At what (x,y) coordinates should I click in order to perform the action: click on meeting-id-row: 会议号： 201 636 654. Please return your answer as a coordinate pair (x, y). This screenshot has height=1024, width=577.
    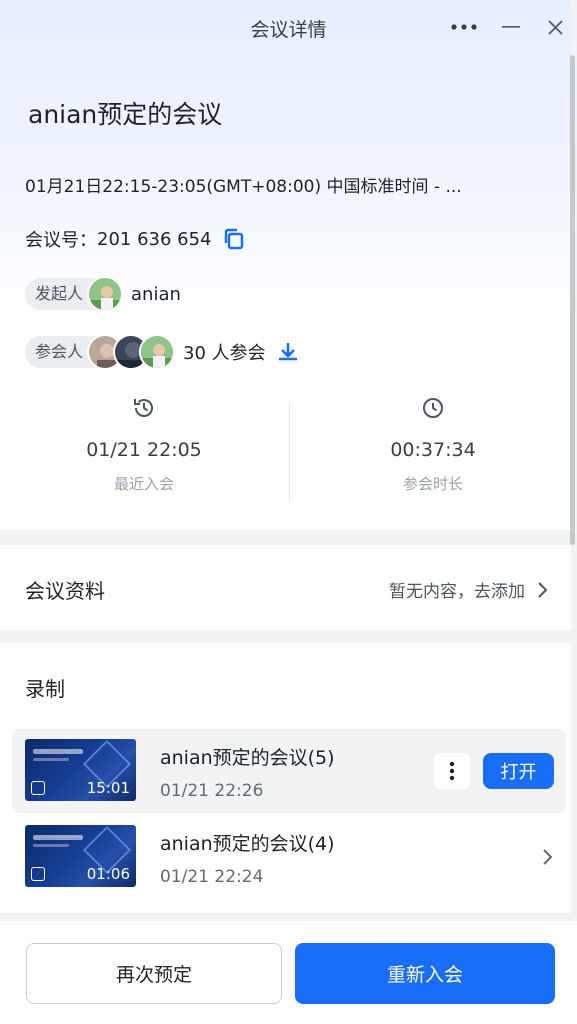
    Looking at the image, I should click on (135, 239).